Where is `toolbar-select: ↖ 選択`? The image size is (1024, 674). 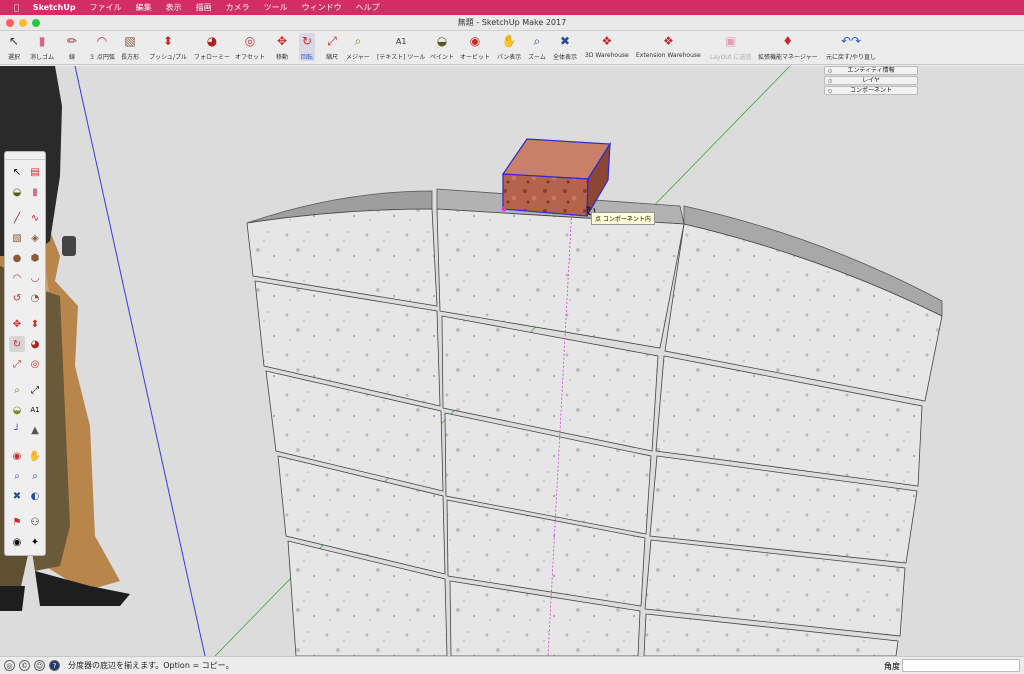 toolbar-select: ↖ 選択 is located at coordinates (14, 47).